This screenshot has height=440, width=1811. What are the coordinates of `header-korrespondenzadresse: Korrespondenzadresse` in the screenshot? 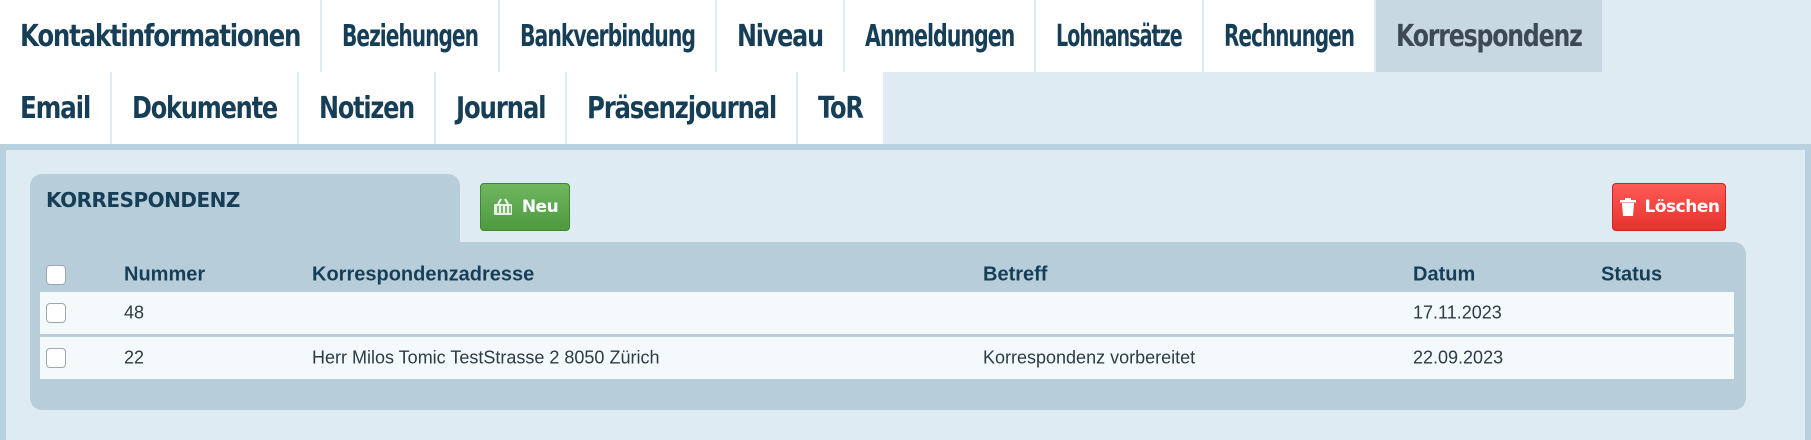 It's located at (423, 275).